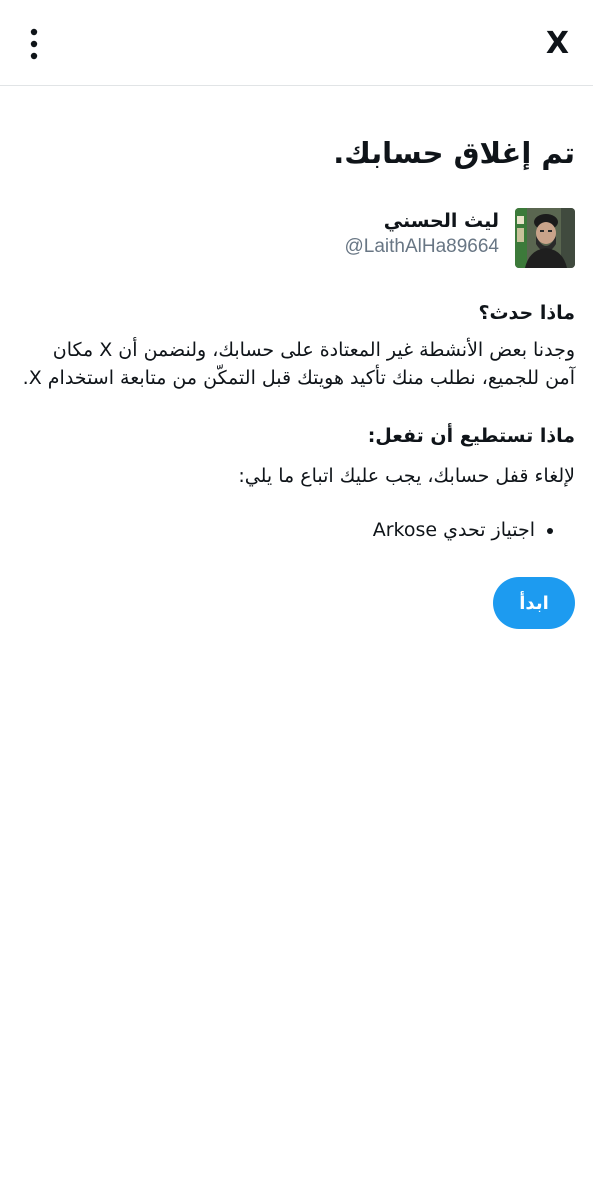  I want to click on what-to-do-intro: لإلغاء قفل حسابك، يجب عليك اتباع ما يلي:, so click(406, 476).